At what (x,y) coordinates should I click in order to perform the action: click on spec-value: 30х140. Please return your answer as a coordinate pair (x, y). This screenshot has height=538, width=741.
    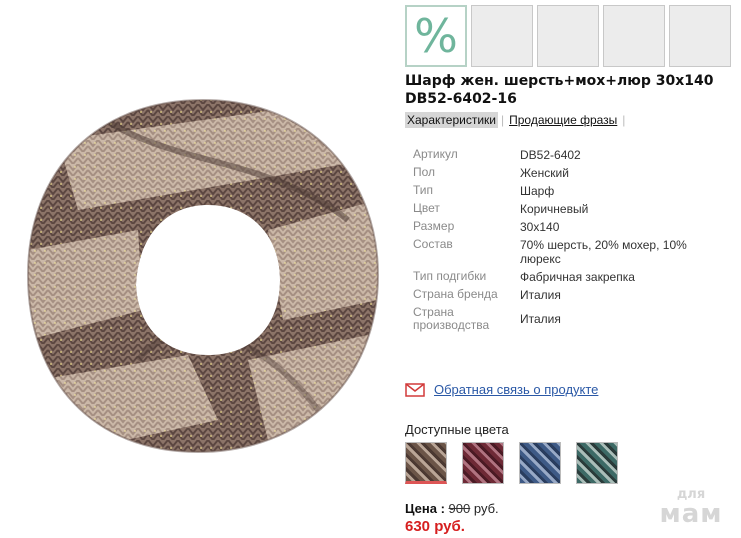
    Looking at the image, I should click on (540, 227).